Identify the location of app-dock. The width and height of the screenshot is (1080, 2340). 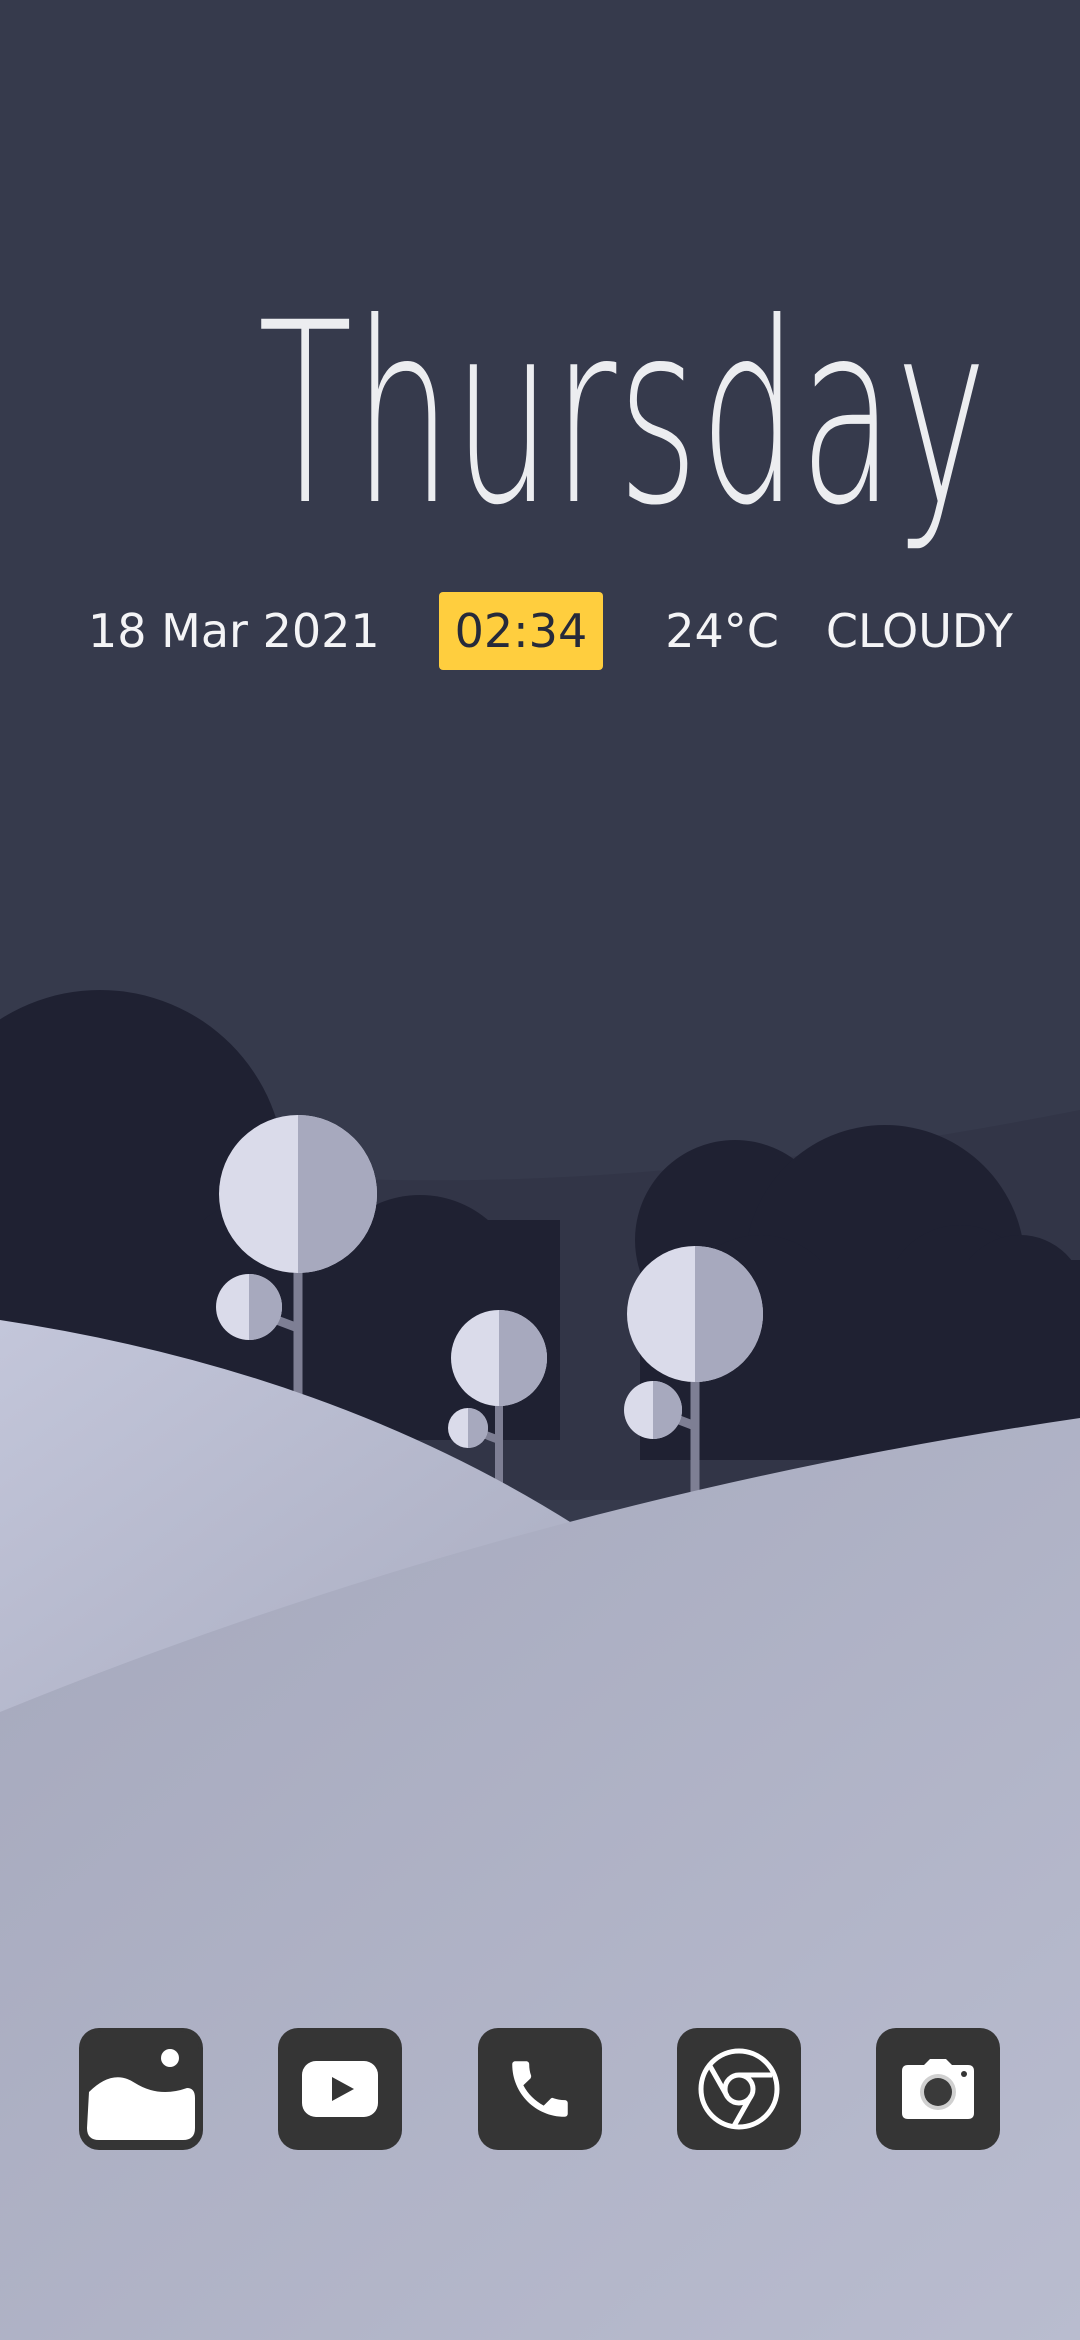
(540, 2089).